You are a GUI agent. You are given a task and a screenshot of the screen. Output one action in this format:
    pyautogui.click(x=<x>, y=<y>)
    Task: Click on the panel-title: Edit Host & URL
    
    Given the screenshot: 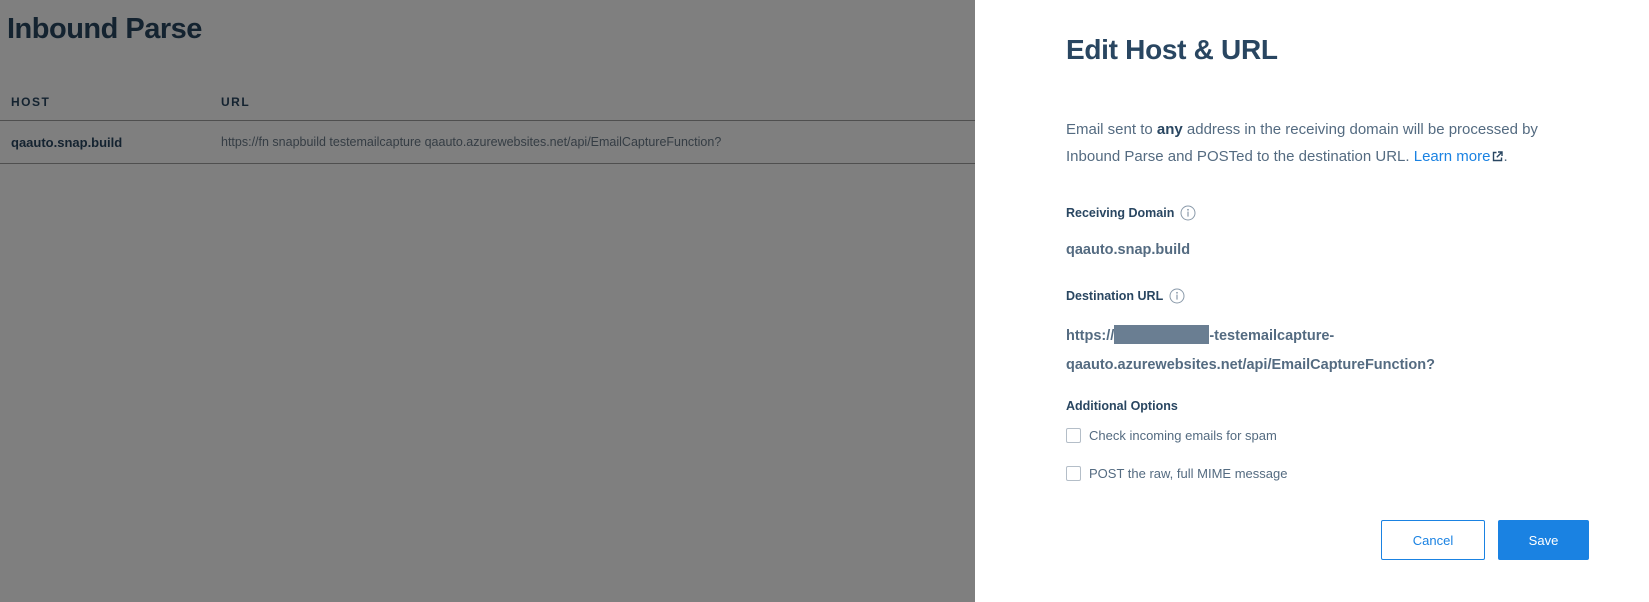 What is the action you would take?
    pyautogui.click(x=1172, y=49)
    